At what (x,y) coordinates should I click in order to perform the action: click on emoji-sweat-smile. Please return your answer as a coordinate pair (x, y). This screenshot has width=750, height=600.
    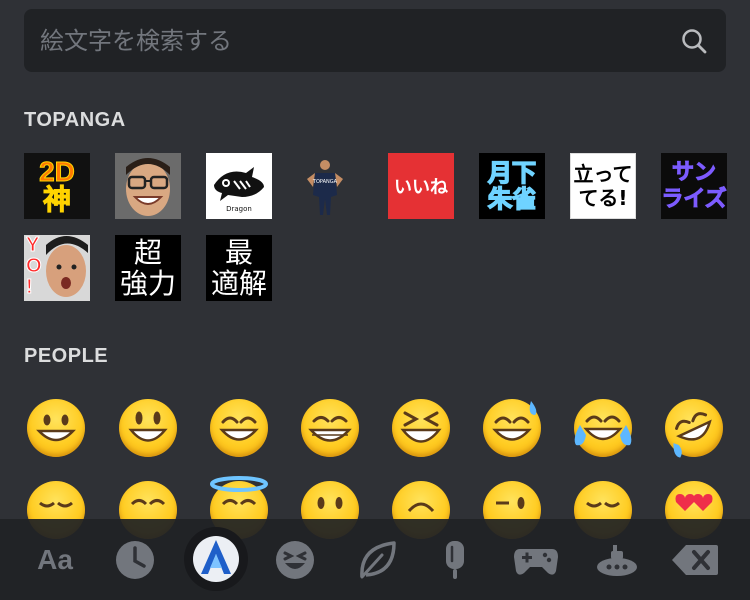
    Looking at the image, I should click on (512, 428).